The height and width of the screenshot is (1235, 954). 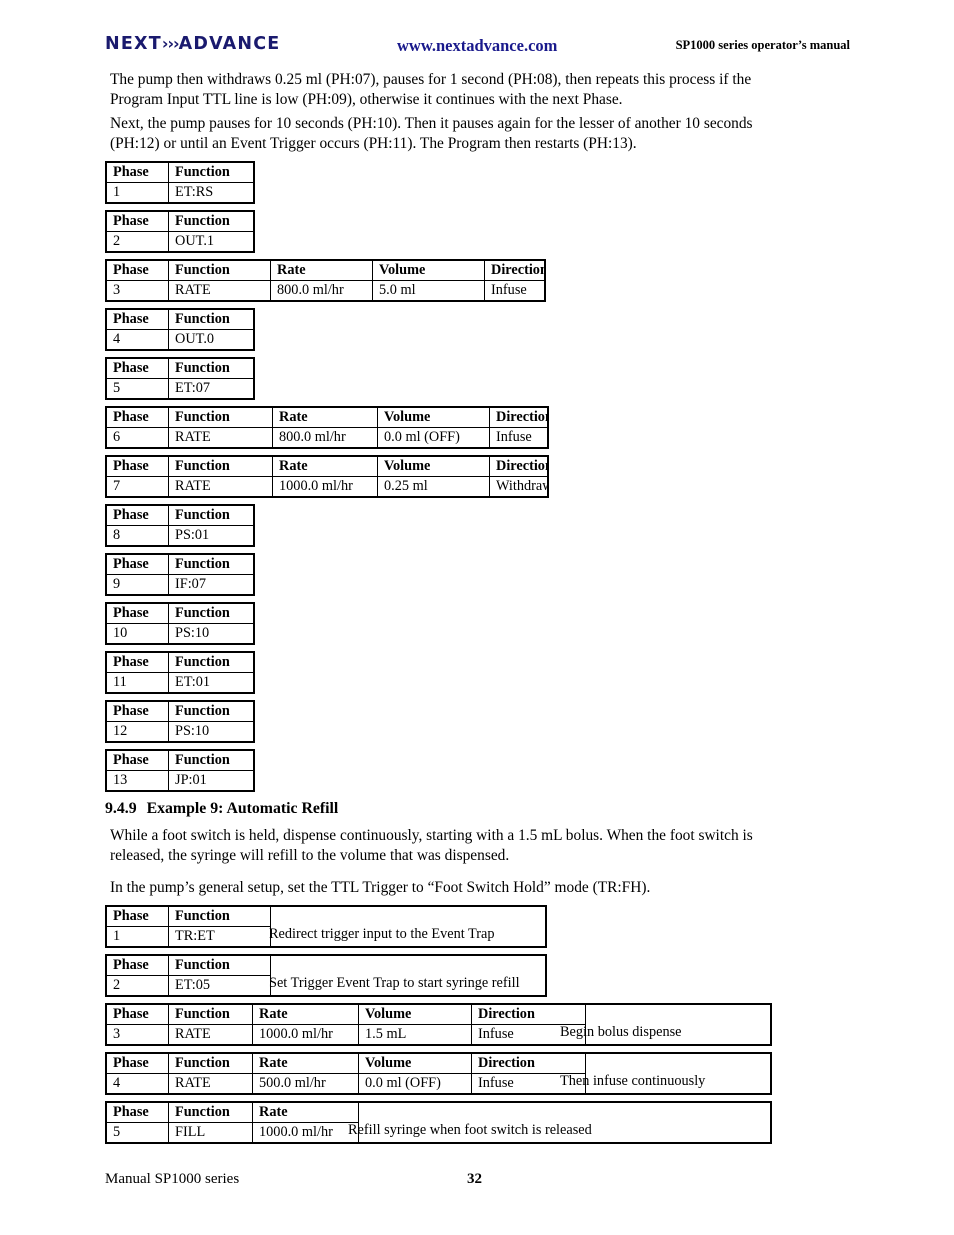 What do you see at coordinates (325, 487) in the screenshot?
I see `cell-rate: 1000.0 ml/hr` at bounding box center [325, 487].